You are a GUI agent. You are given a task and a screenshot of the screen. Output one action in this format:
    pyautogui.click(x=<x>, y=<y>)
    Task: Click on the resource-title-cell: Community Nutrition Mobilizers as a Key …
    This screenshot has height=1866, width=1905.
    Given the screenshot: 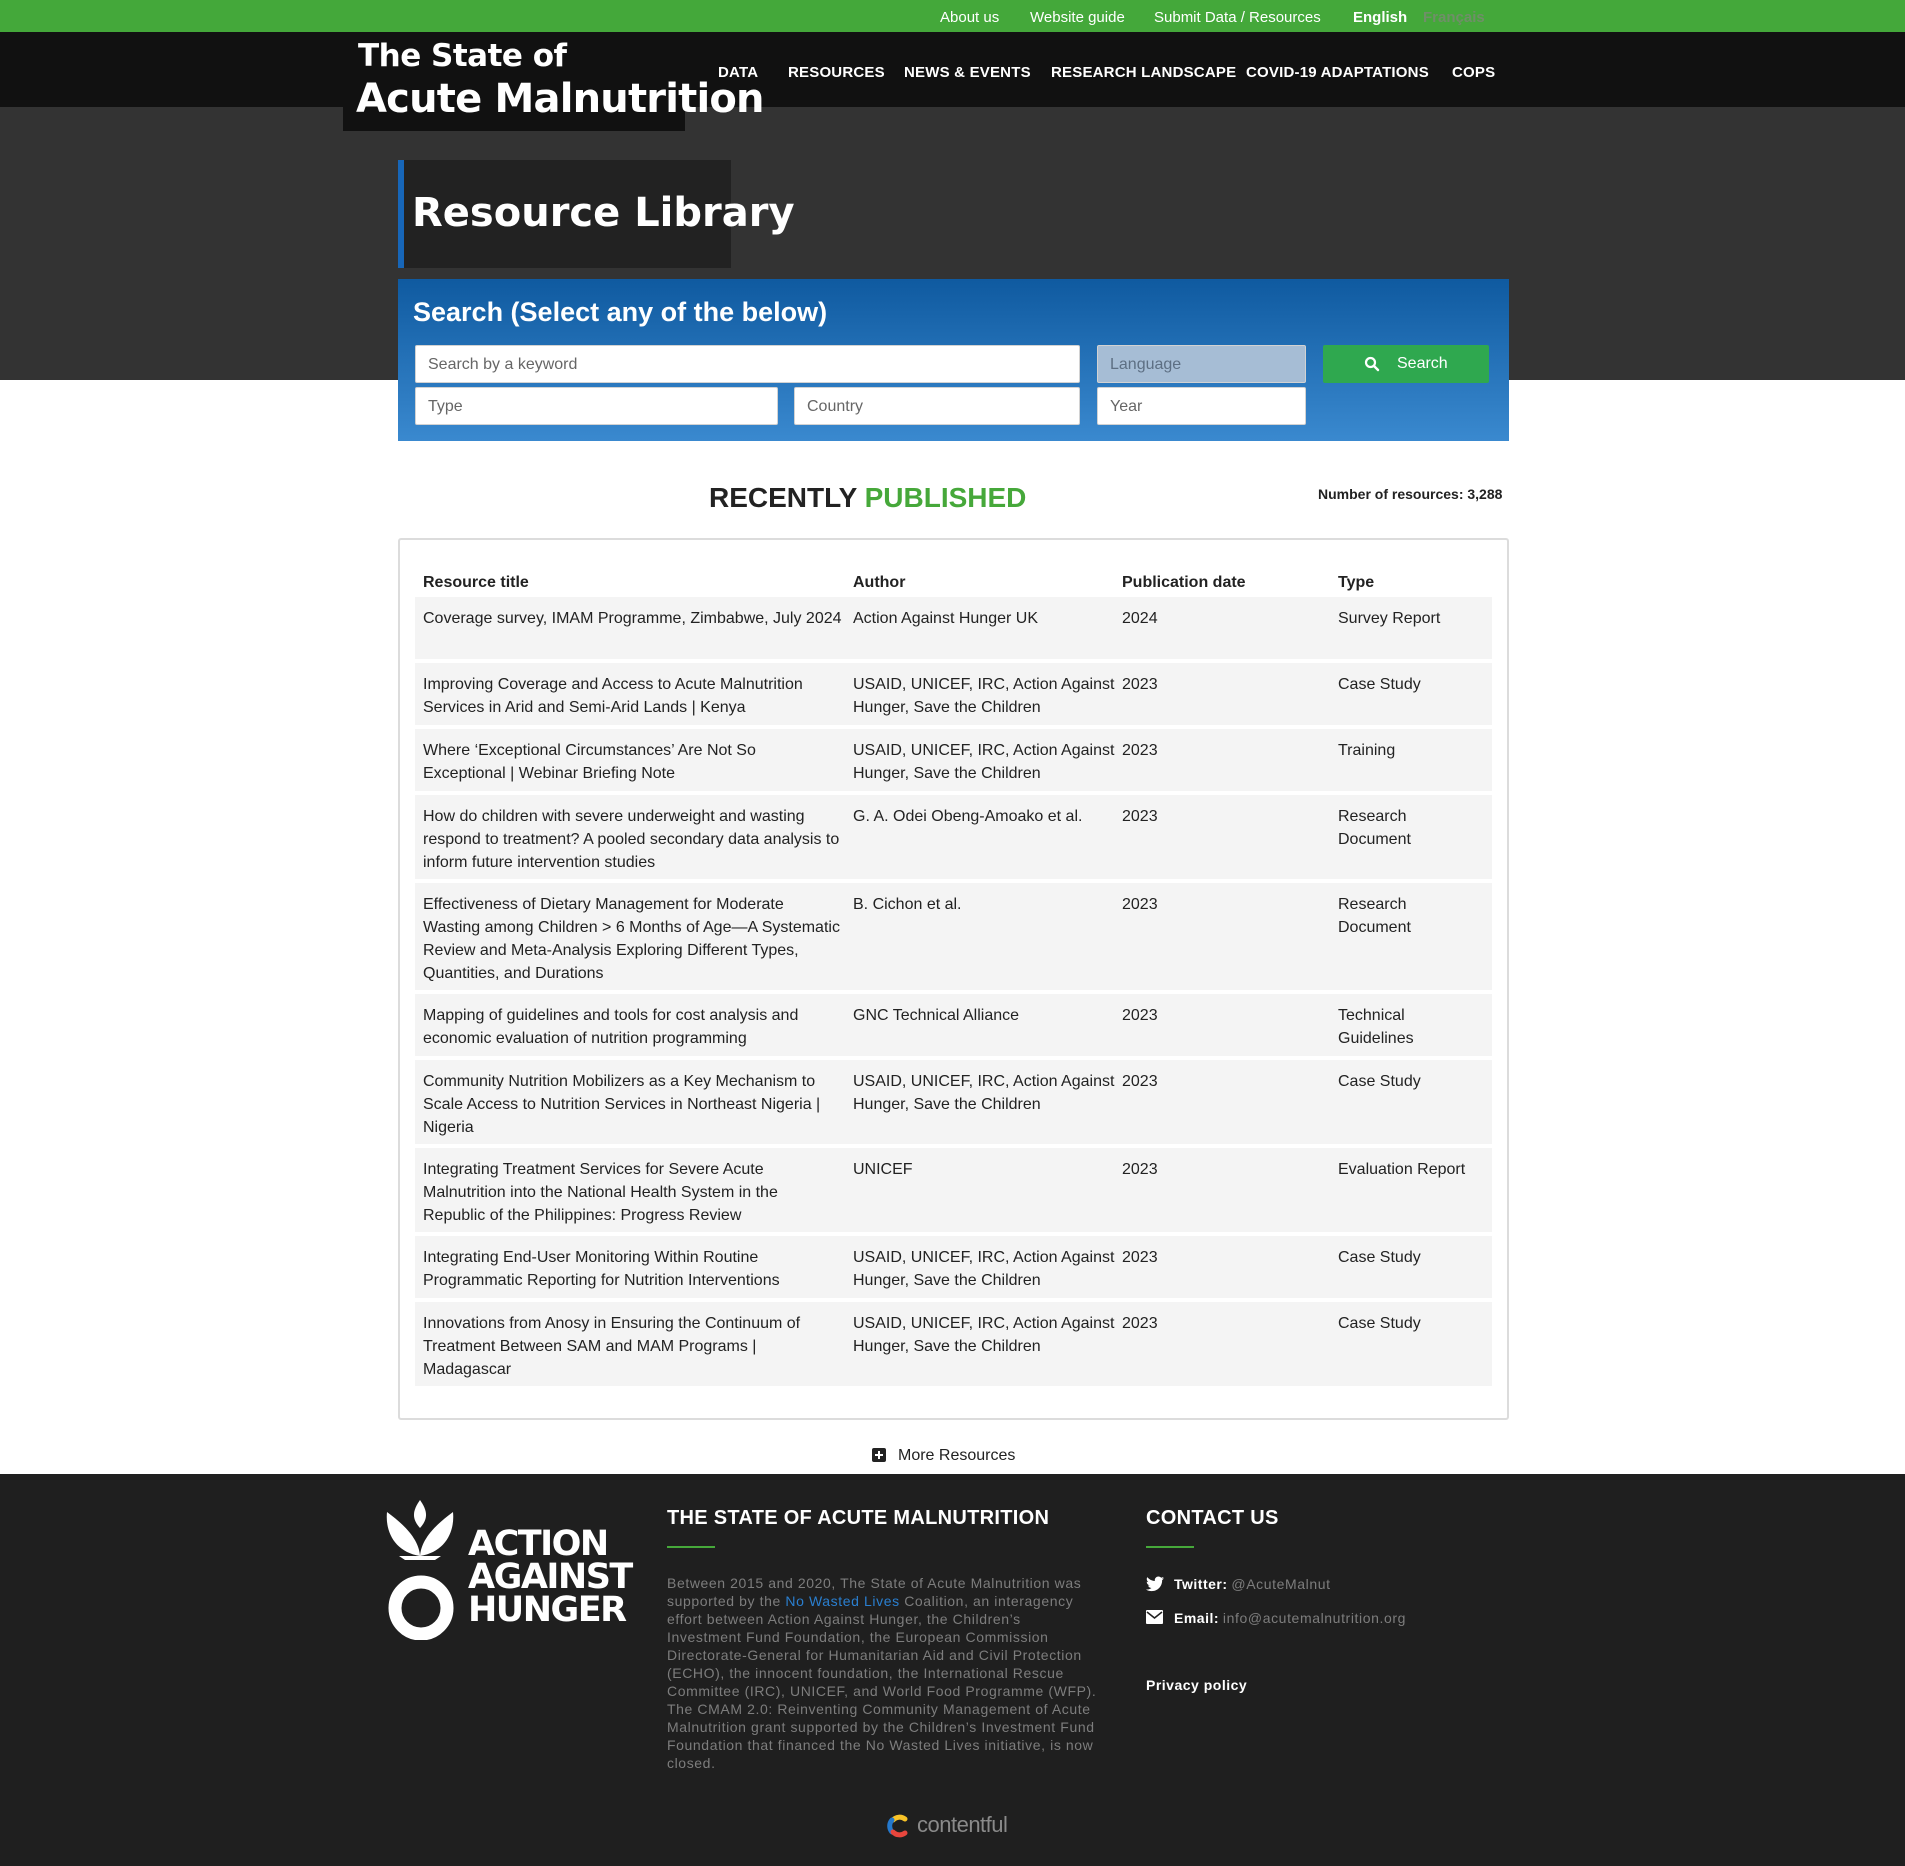 What is the action you would take?
    pyautogui.click(x=633, y=1104)
    